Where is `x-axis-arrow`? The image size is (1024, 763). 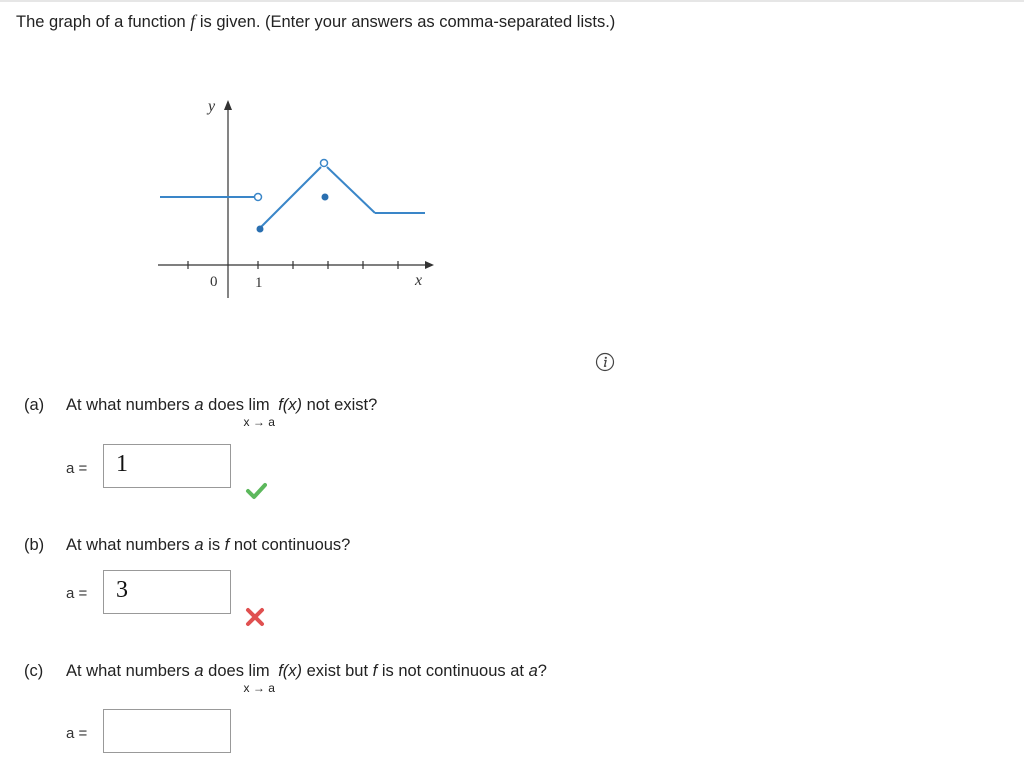
x-axis-arrow is located at coordinates (429, 265).